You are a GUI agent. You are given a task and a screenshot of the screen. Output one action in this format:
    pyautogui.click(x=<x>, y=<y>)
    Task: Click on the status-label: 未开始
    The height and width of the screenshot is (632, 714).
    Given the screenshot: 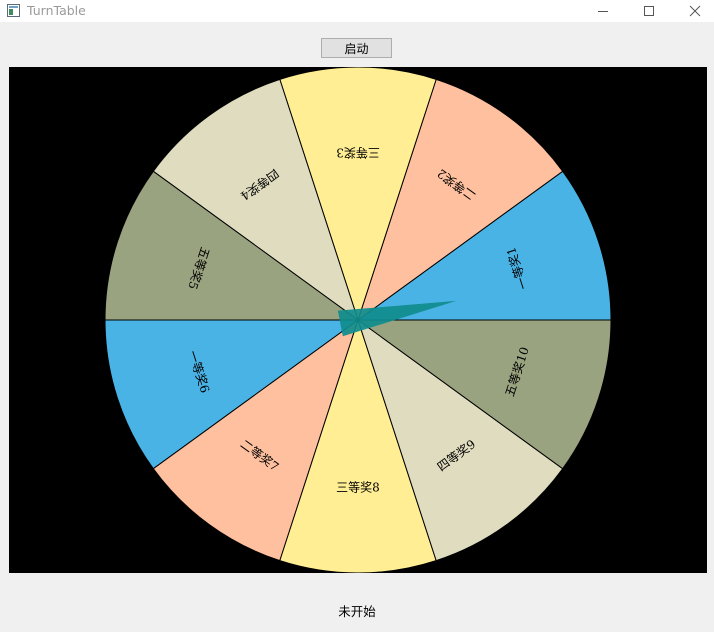 What is the action you would take?
    pyautogui.click(x=357, y=611)
    